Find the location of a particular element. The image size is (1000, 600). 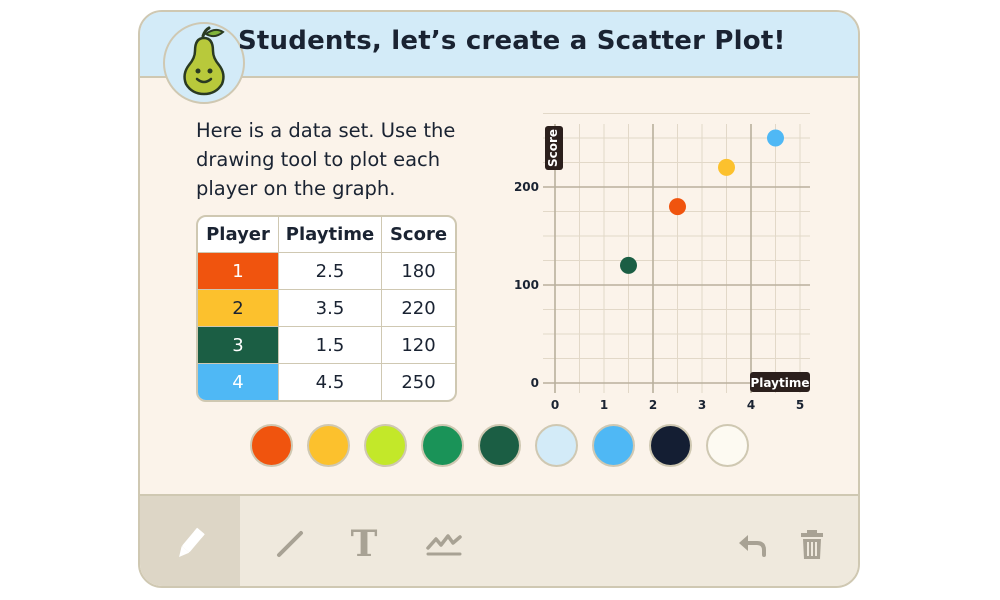

pencil-icon is located at coordinates (192, 542).